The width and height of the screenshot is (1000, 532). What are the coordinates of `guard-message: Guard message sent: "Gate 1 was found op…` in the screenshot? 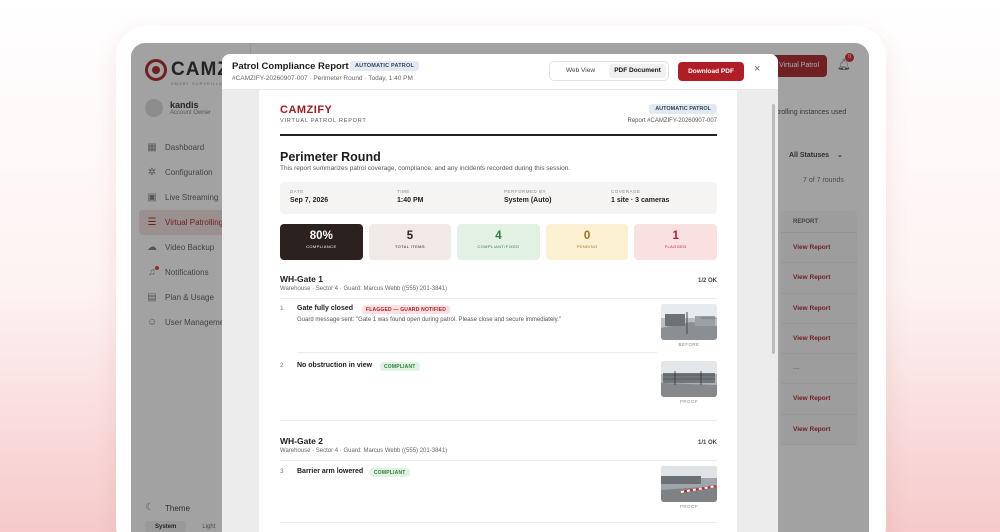 It's located at (429, 320).